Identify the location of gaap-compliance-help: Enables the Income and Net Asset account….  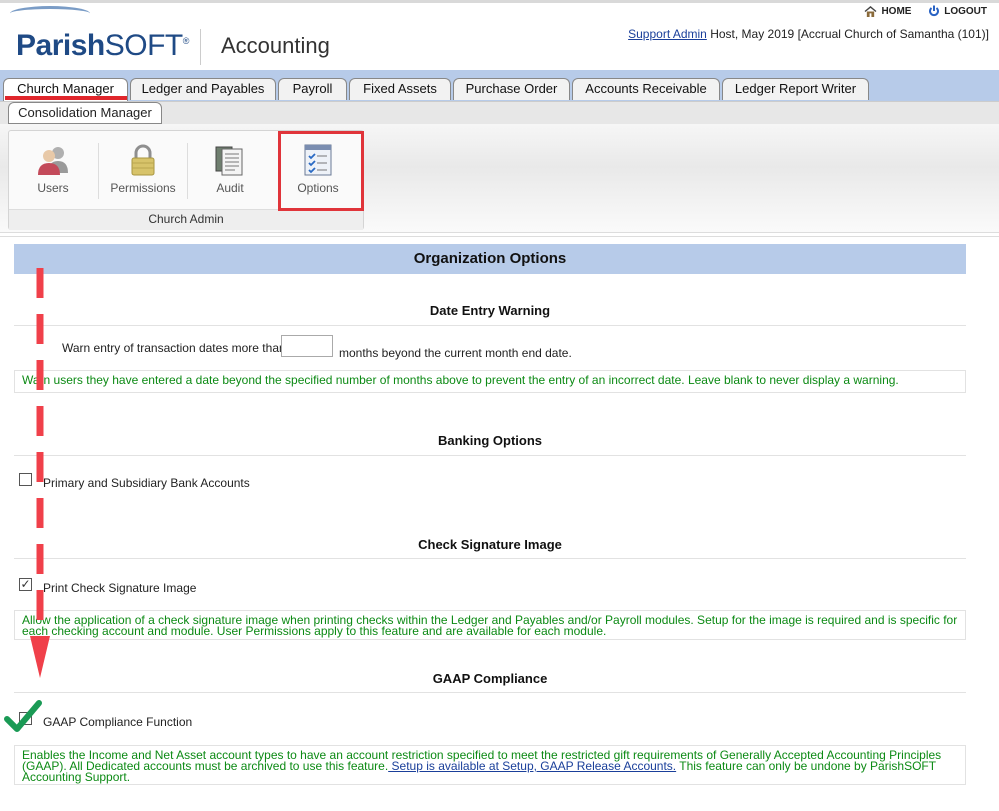
(490, 765).